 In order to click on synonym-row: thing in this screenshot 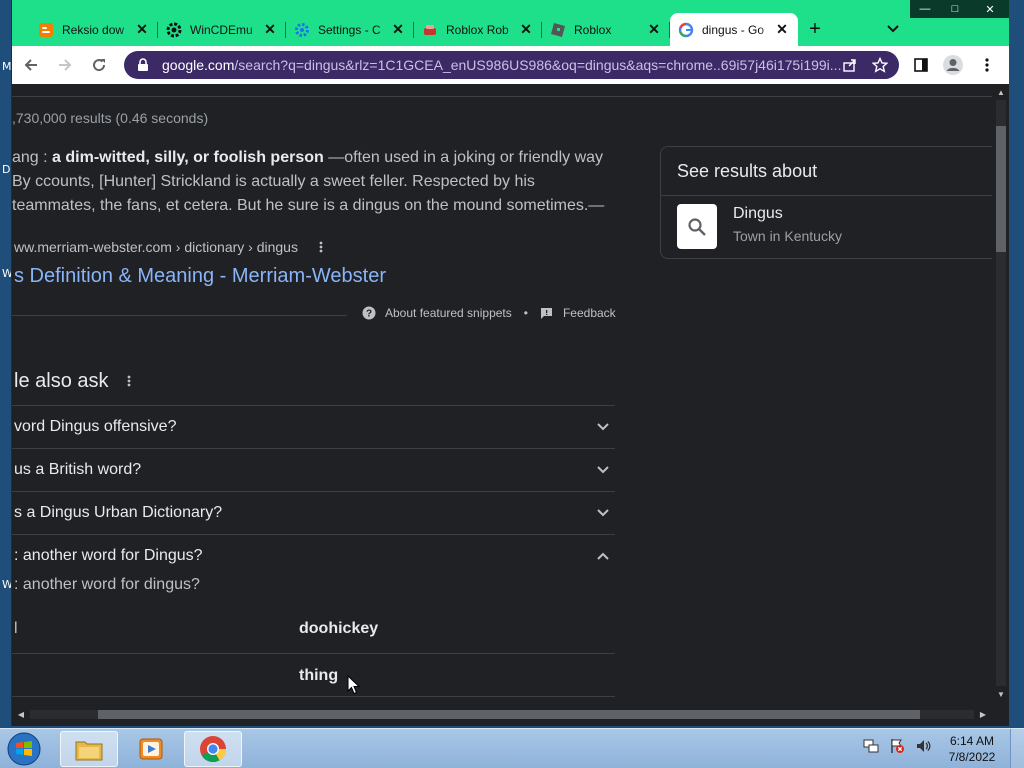, I will do `click(313, 675)`.